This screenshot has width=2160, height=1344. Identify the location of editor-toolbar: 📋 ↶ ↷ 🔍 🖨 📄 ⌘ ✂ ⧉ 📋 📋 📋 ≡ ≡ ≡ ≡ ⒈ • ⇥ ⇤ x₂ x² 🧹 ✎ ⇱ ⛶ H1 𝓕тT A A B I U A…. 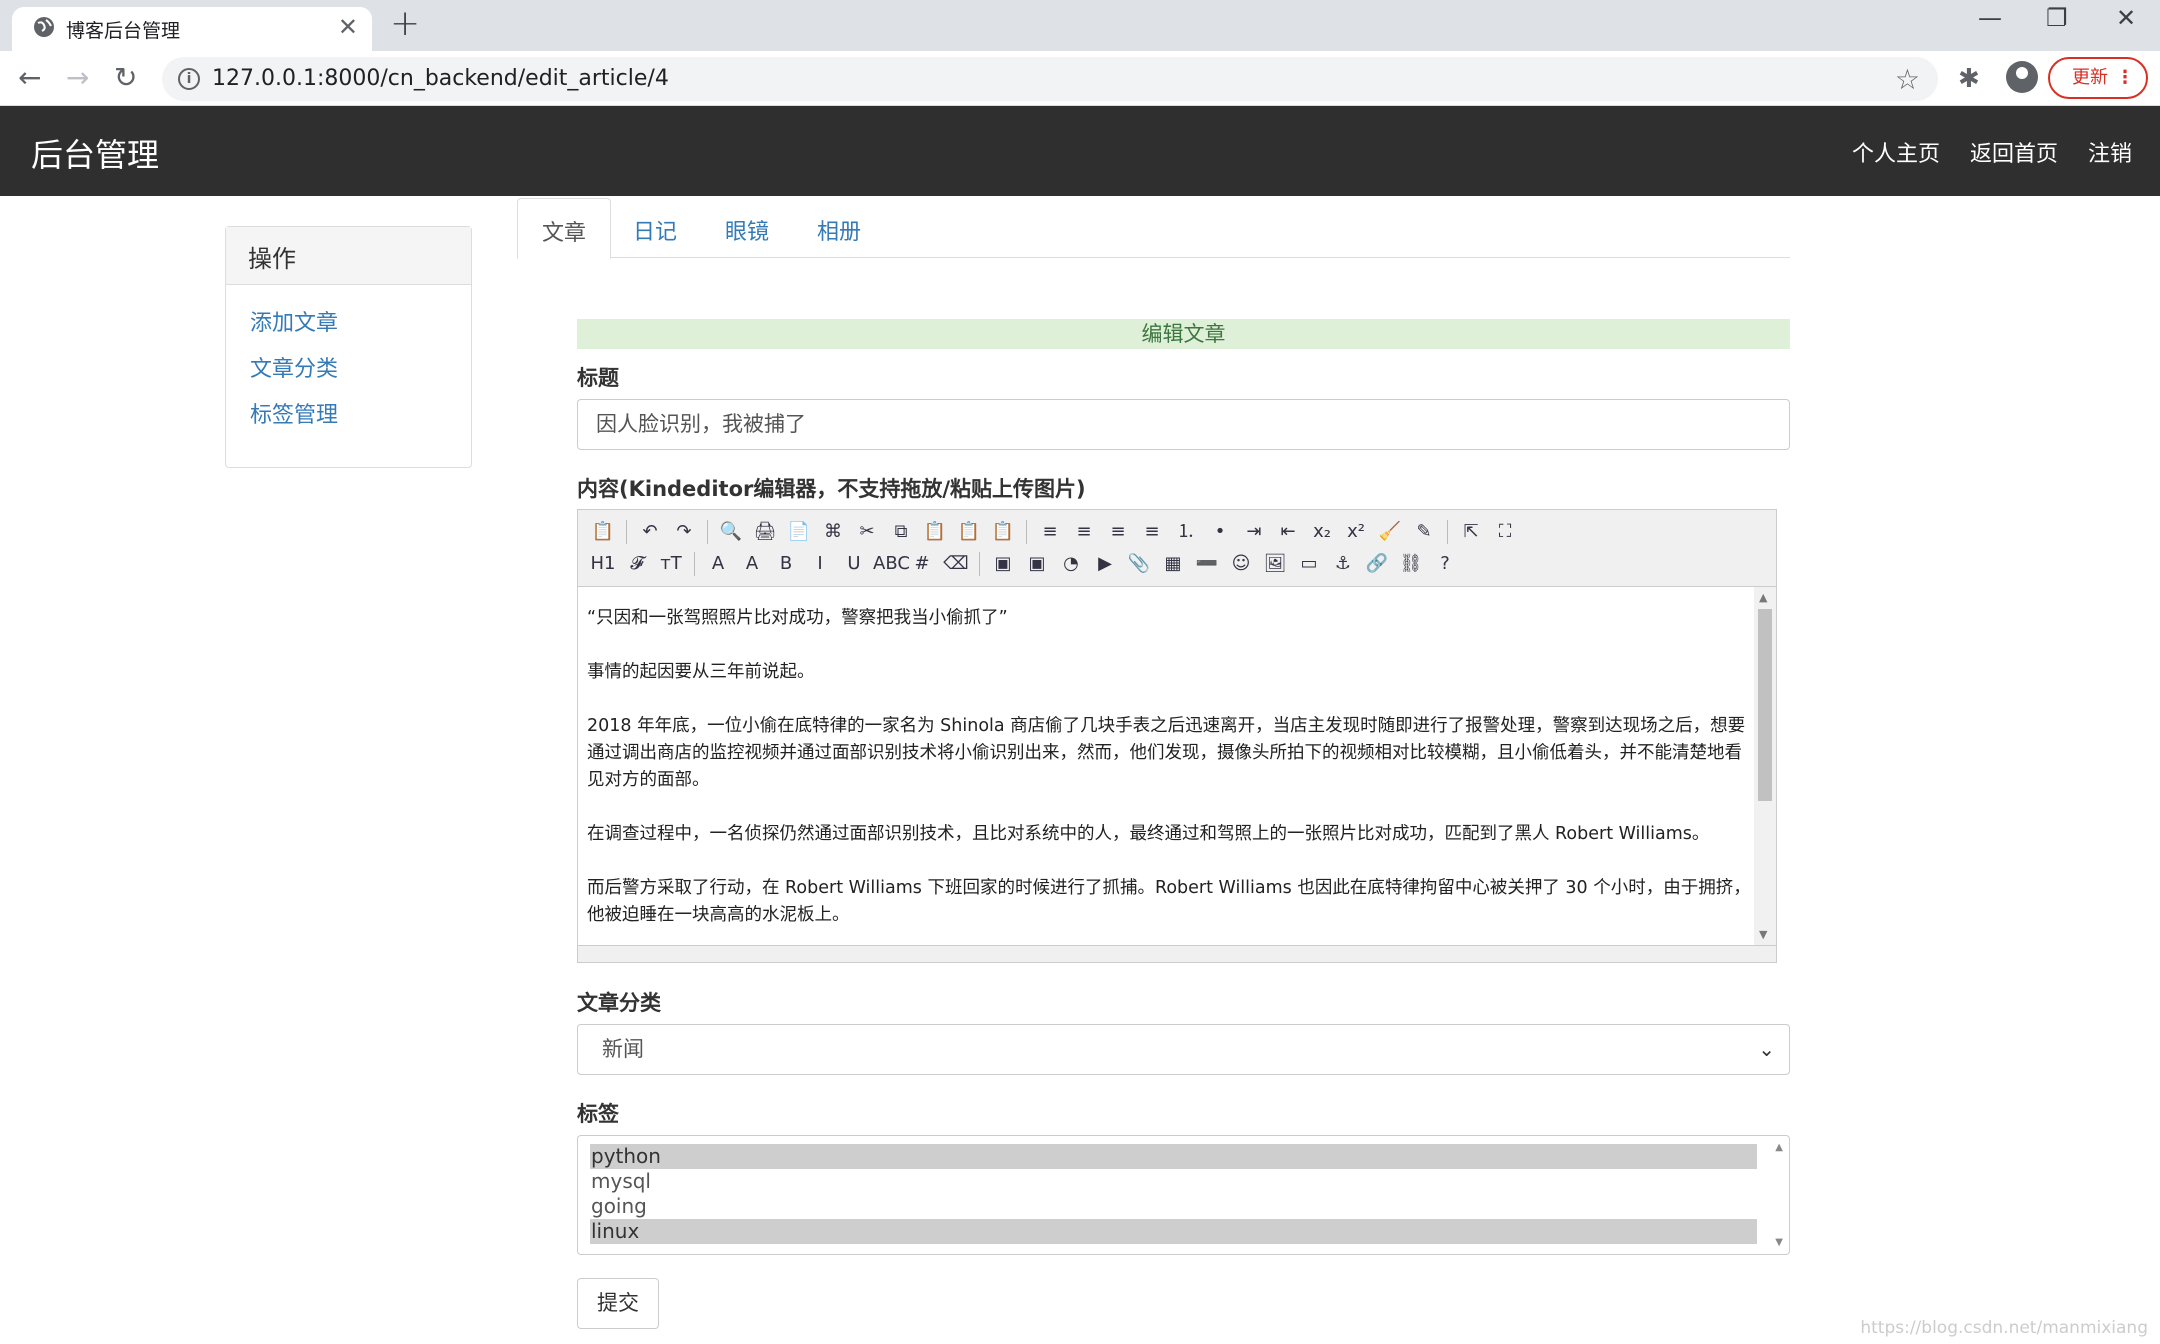
(1177, 548).